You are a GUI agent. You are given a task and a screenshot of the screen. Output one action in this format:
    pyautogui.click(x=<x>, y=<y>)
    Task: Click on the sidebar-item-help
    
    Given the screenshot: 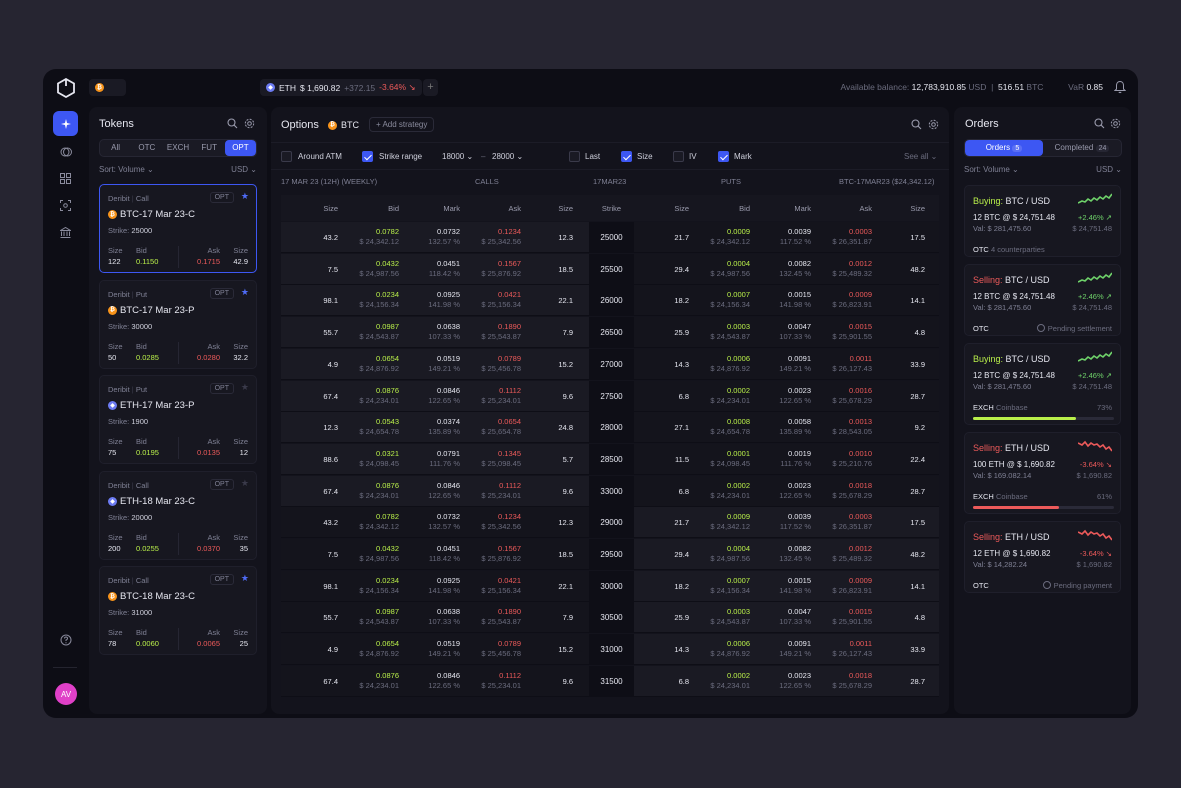 What is the action you would take?
    pyautogui.click(x=65, y=639)
    